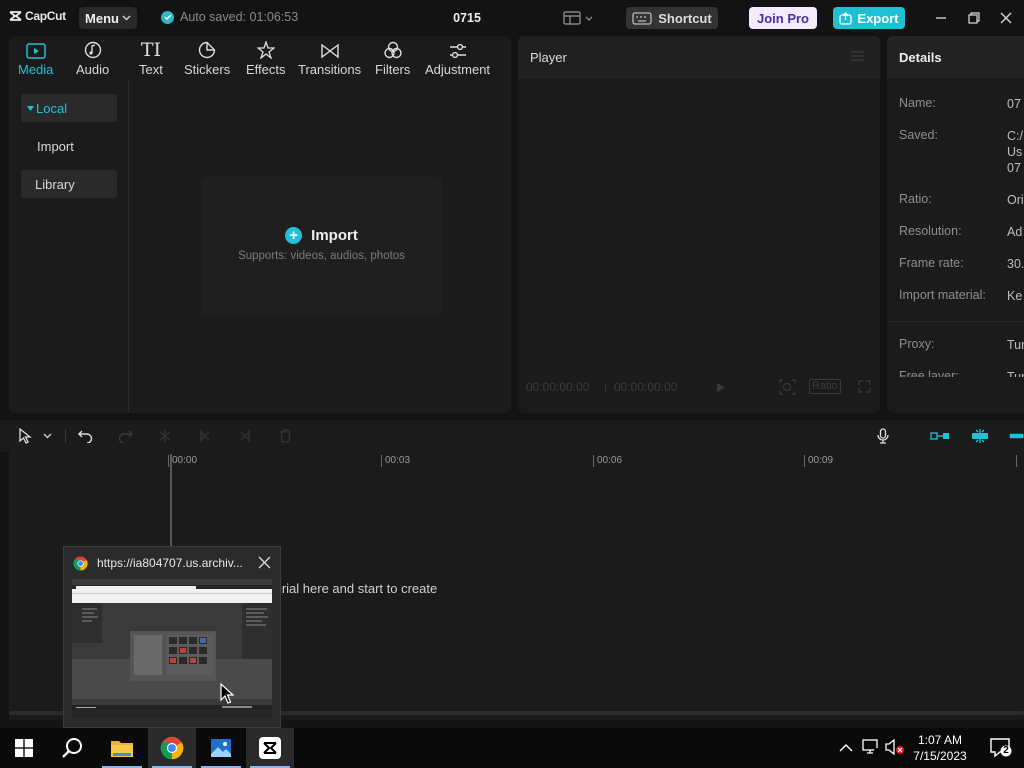  What do you see at coordinates (467, 18) in the screenshot?
I see `project-title: 0715` at bounding box center [467, 18].